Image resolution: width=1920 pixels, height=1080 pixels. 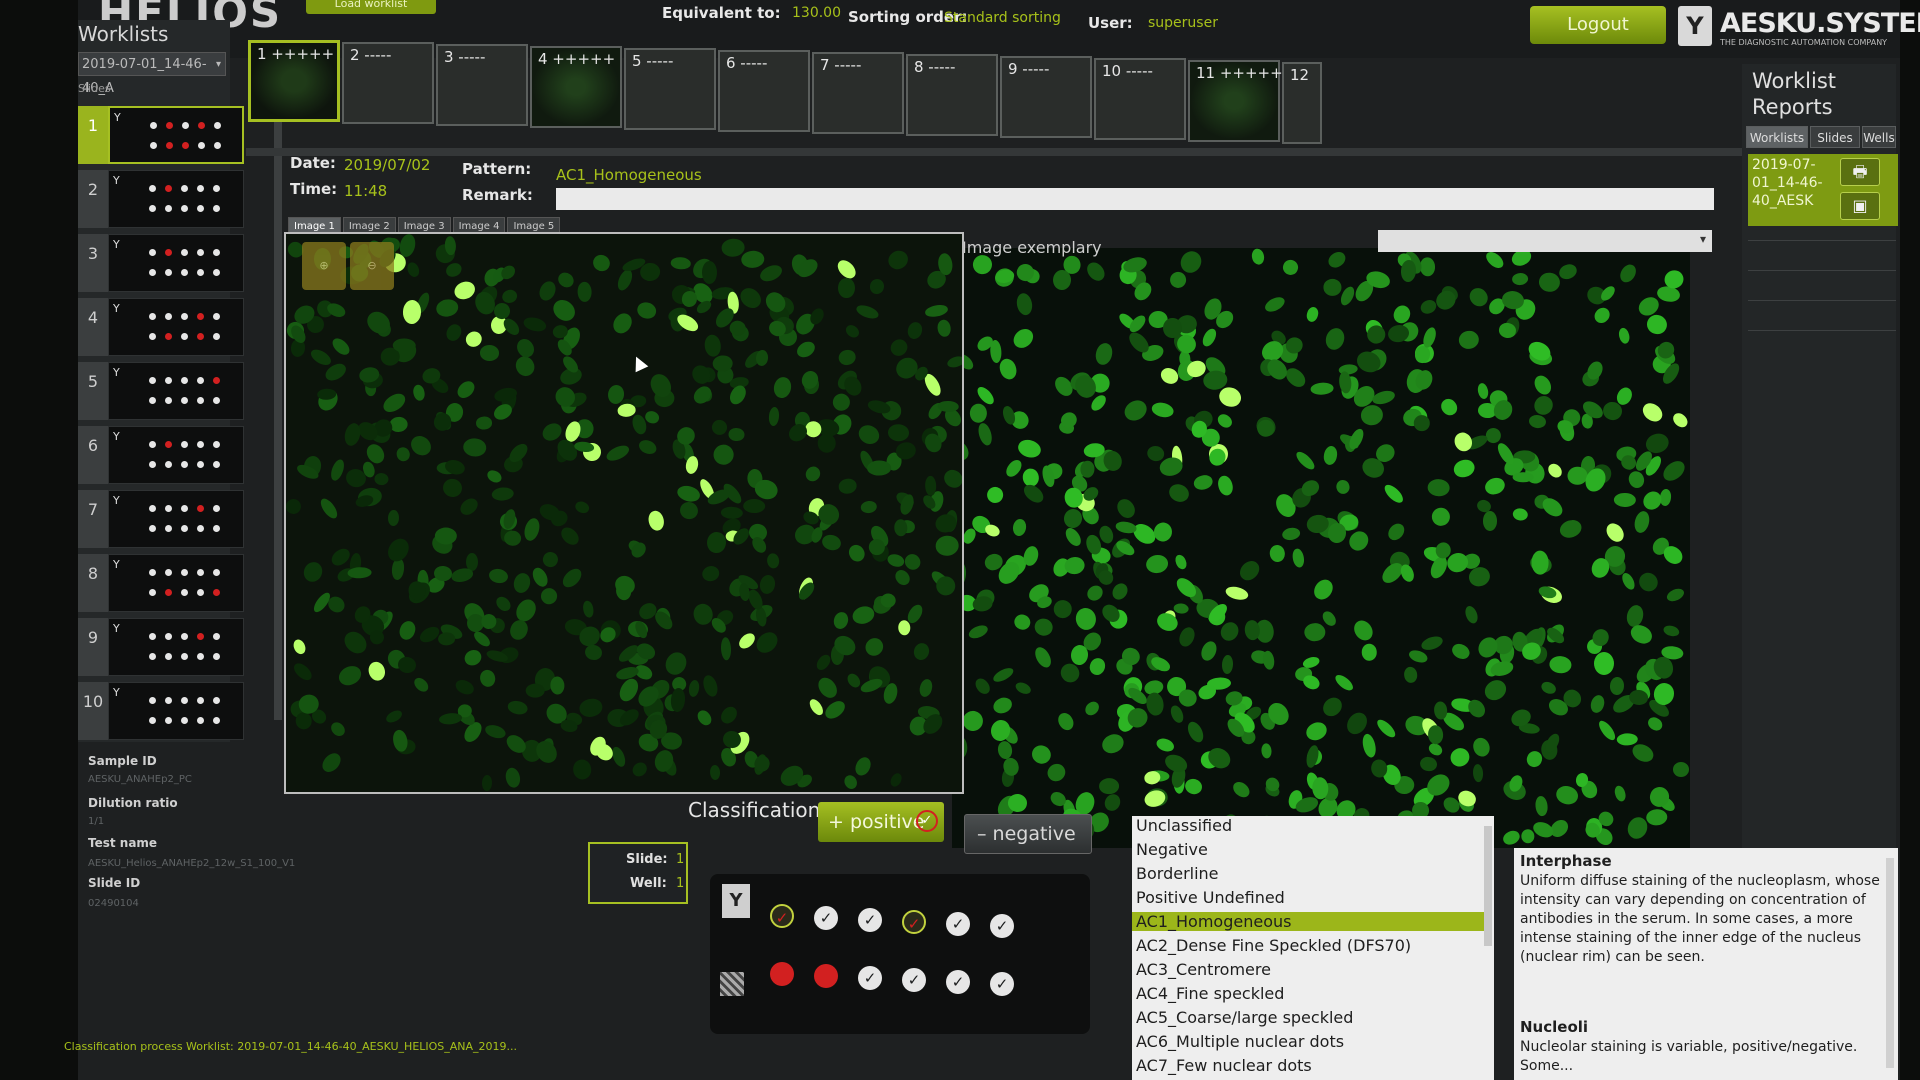 I want to click on well-thumbnail: 3 -----, so click(x=482, y=85).